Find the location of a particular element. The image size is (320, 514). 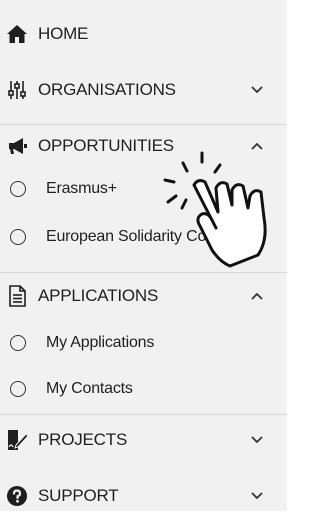

megaphone-icon is located at coordinates (17, 146).